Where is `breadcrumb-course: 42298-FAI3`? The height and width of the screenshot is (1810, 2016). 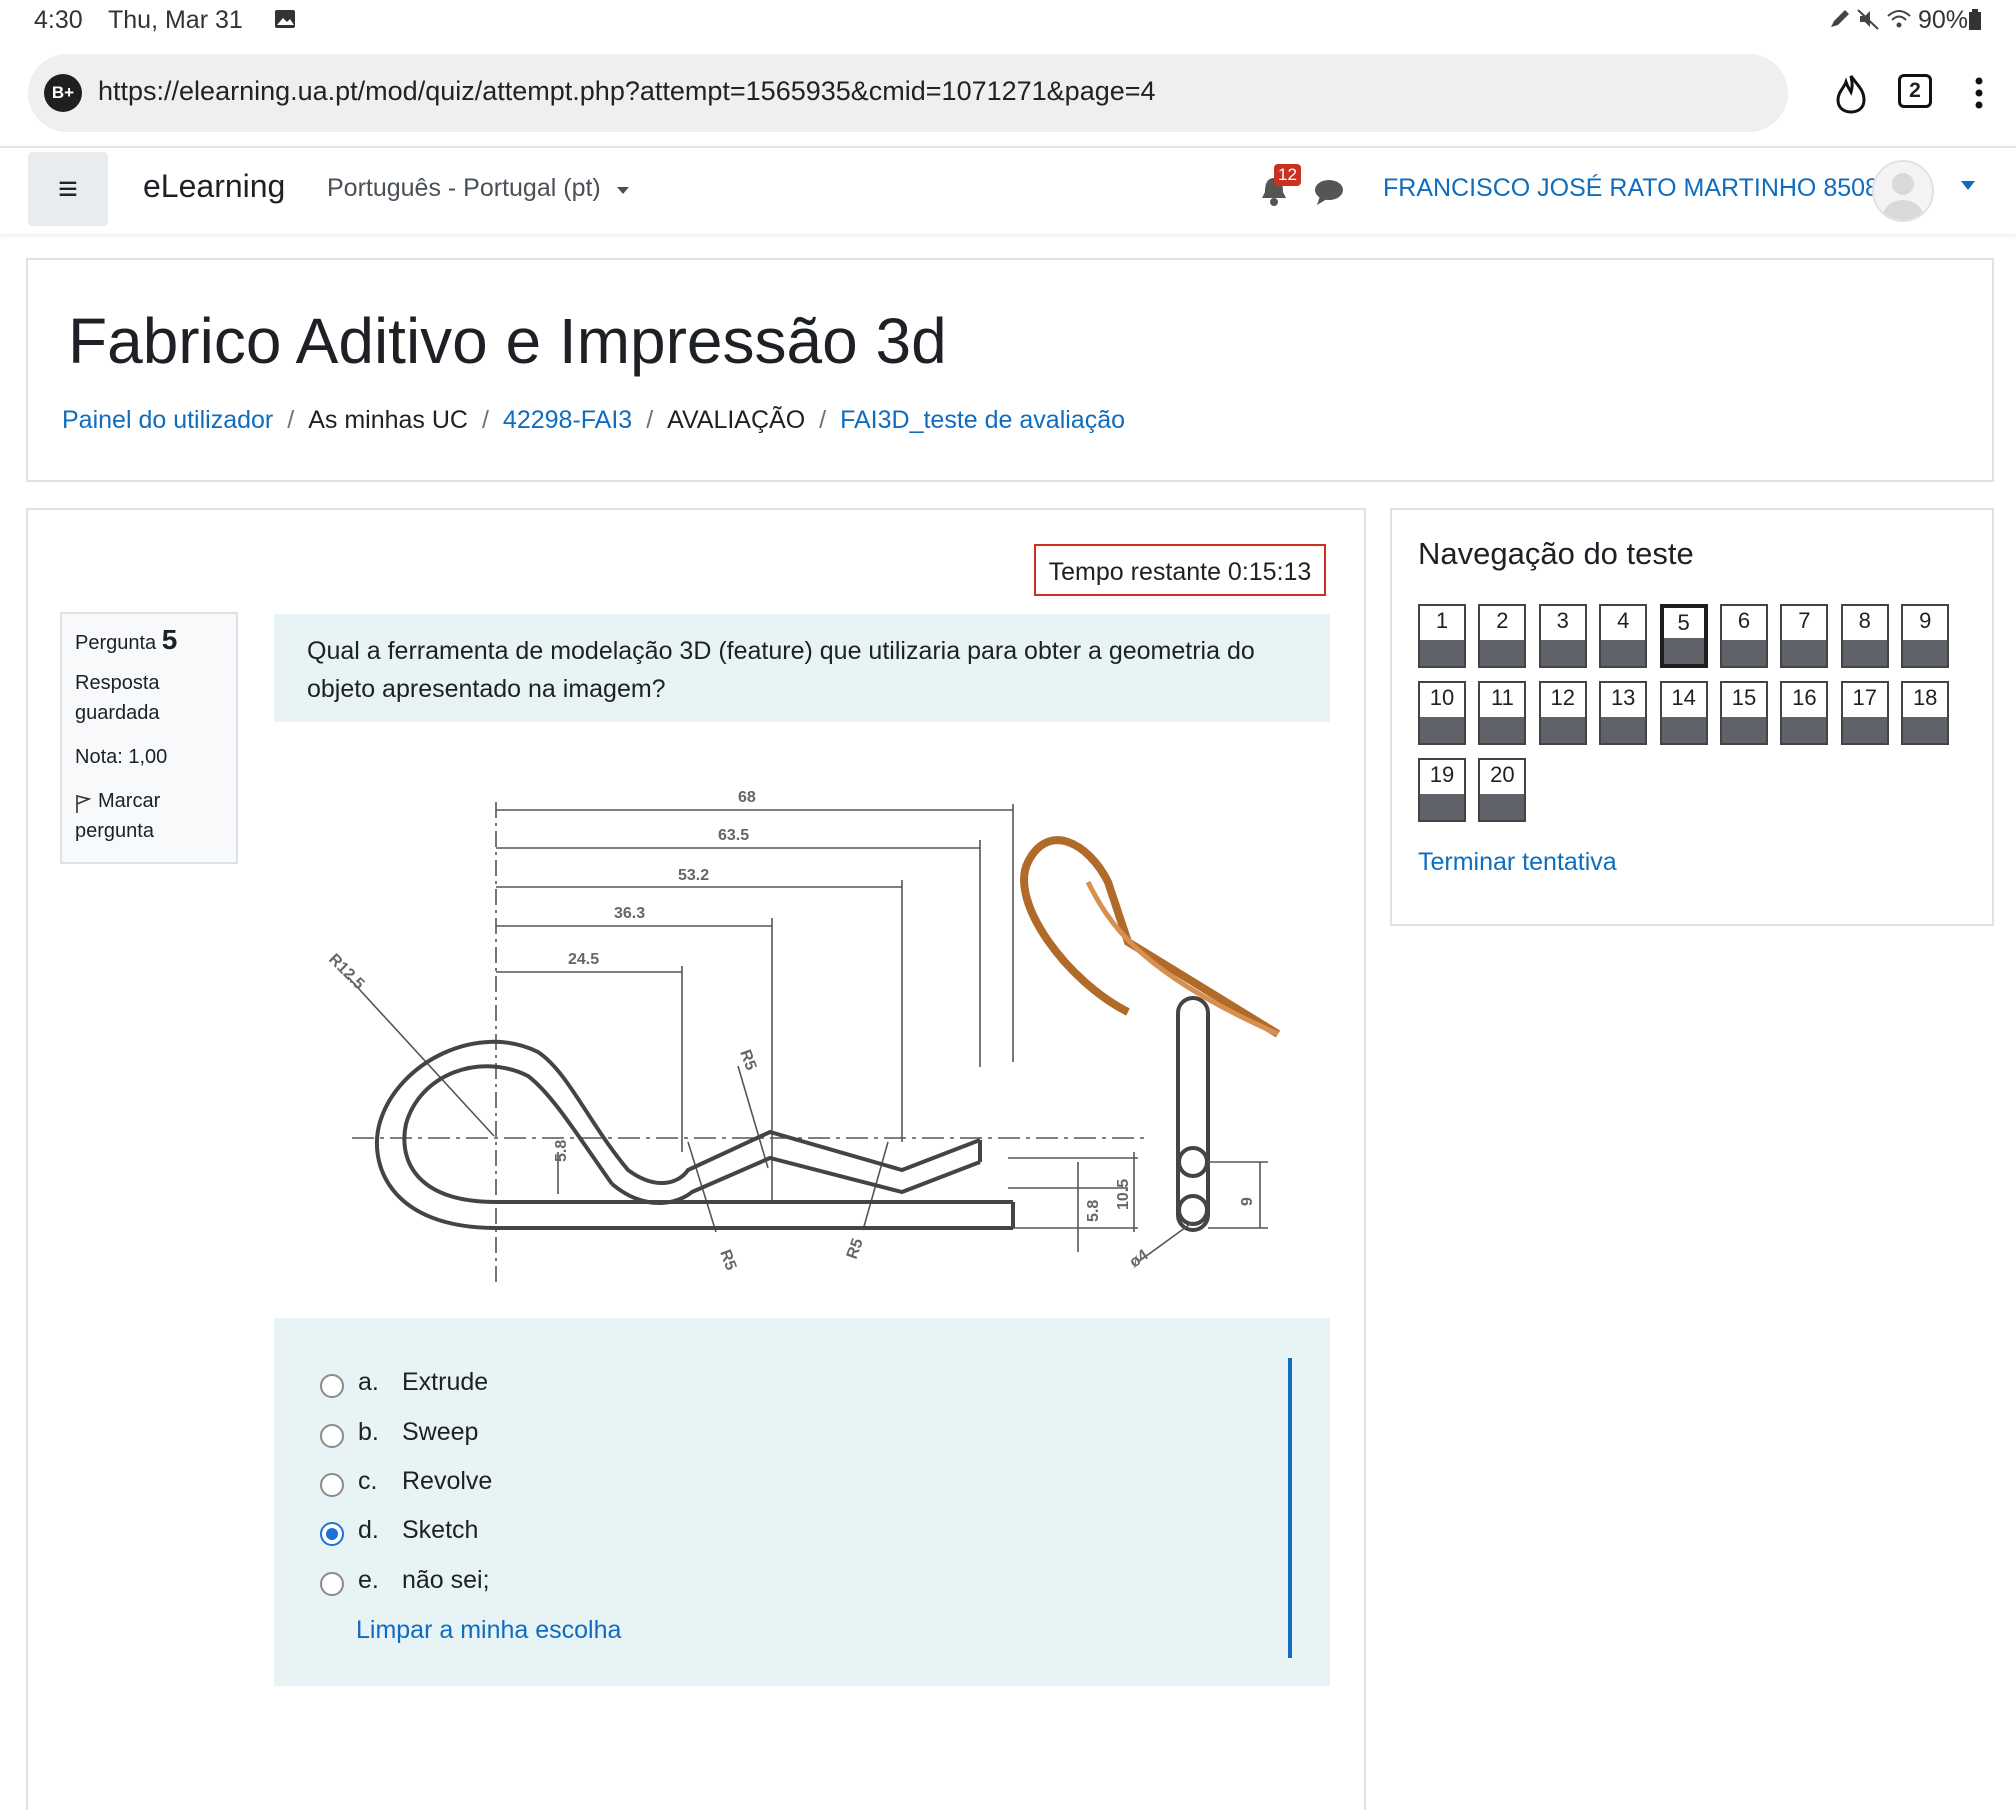 breadcrumb-course: 42298-FAI3 is located at coordinates (567, 420).